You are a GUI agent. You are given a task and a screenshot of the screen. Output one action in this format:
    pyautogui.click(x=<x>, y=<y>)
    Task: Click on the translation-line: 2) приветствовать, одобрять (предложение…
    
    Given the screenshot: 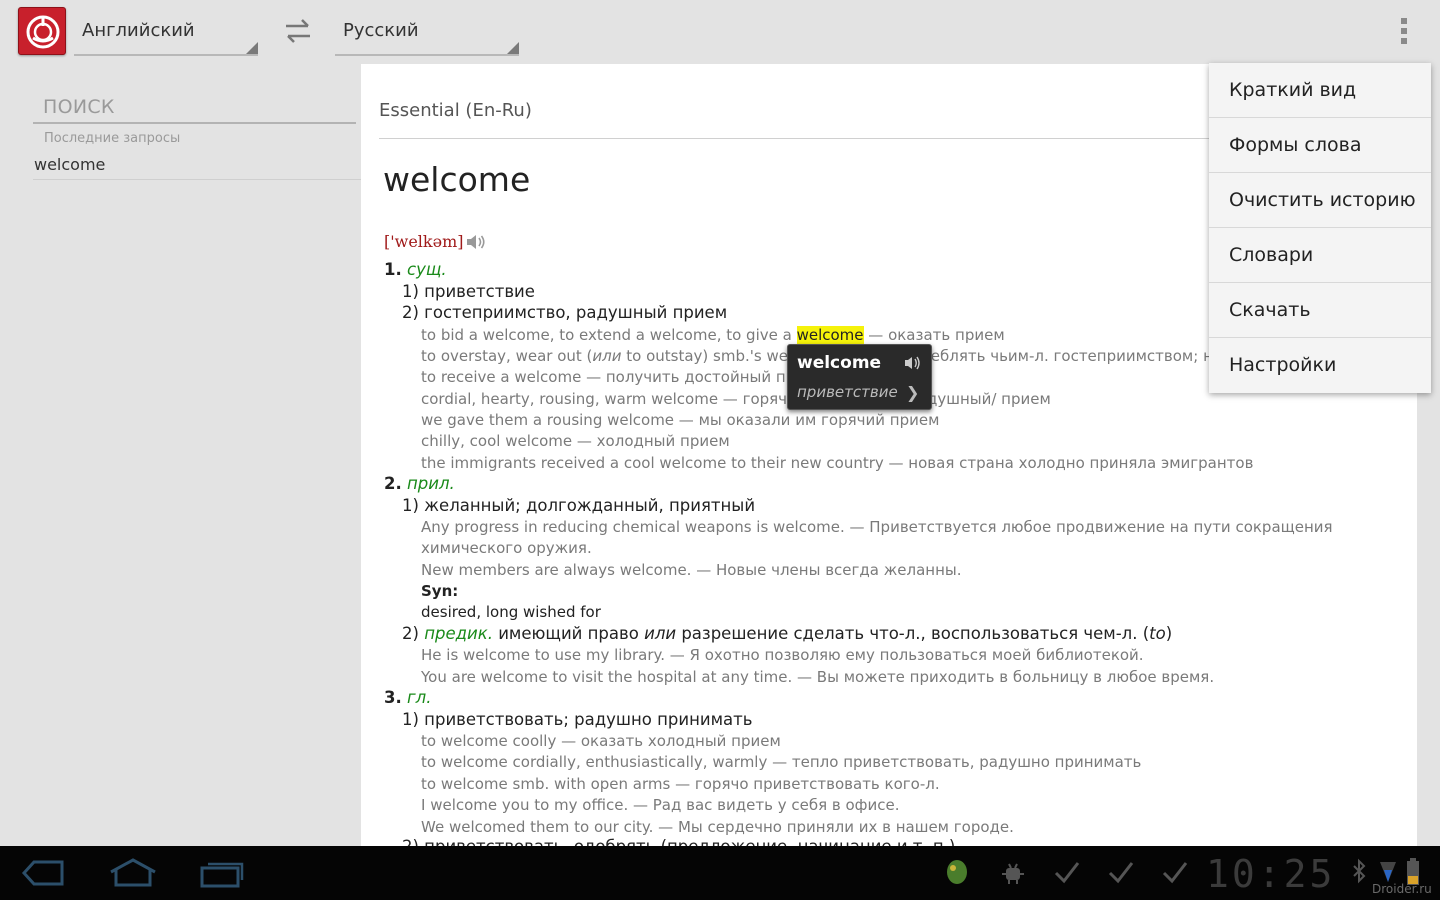 What is the action you would take?
    pyautogui.click(x=678, y=841)
    